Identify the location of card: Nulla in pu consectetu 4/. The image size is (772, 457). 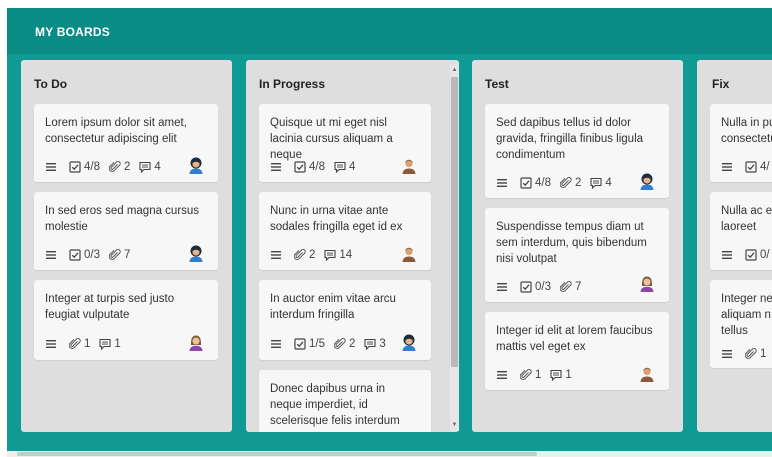
(741, 143).